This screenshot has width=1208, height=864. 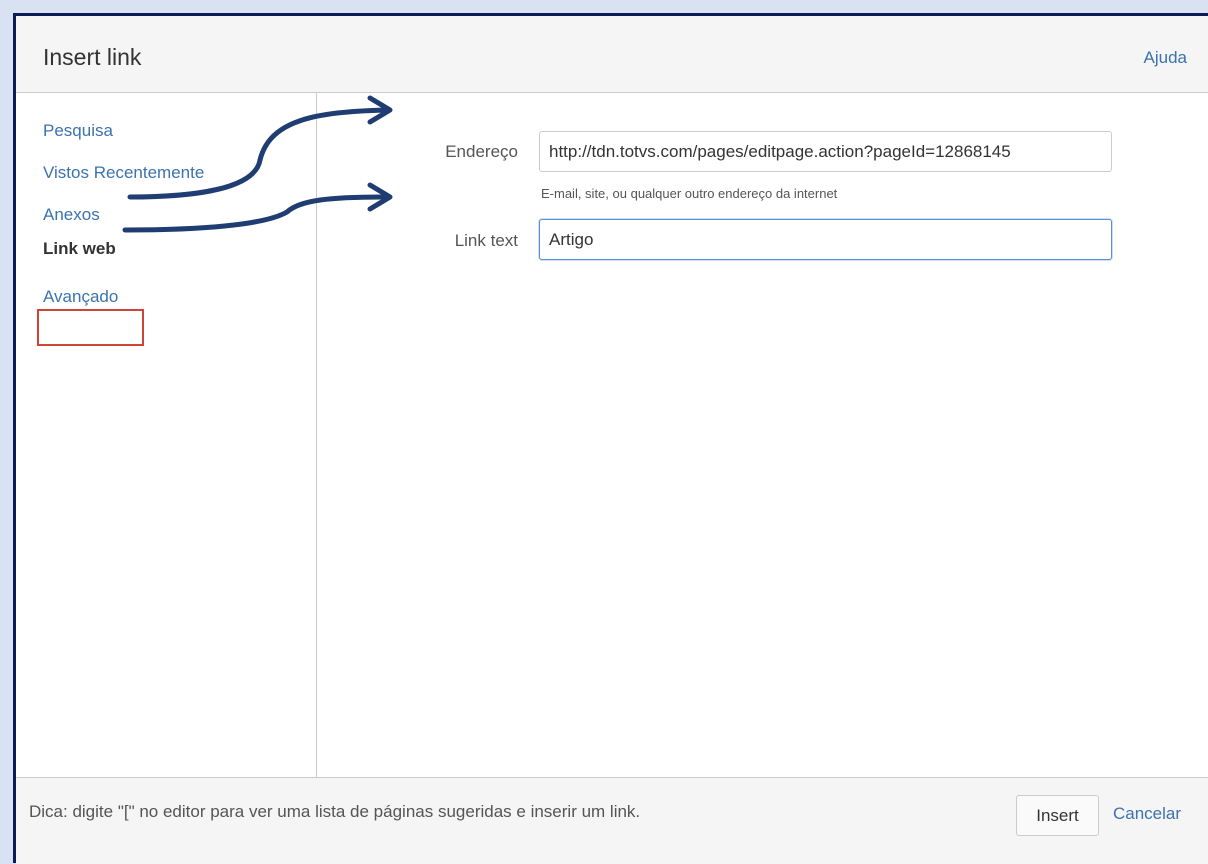 What do you see at coordinates (1057, 815) in the screenshot?
I see `insert-button: Insert` at bounding box center [1057, 815].